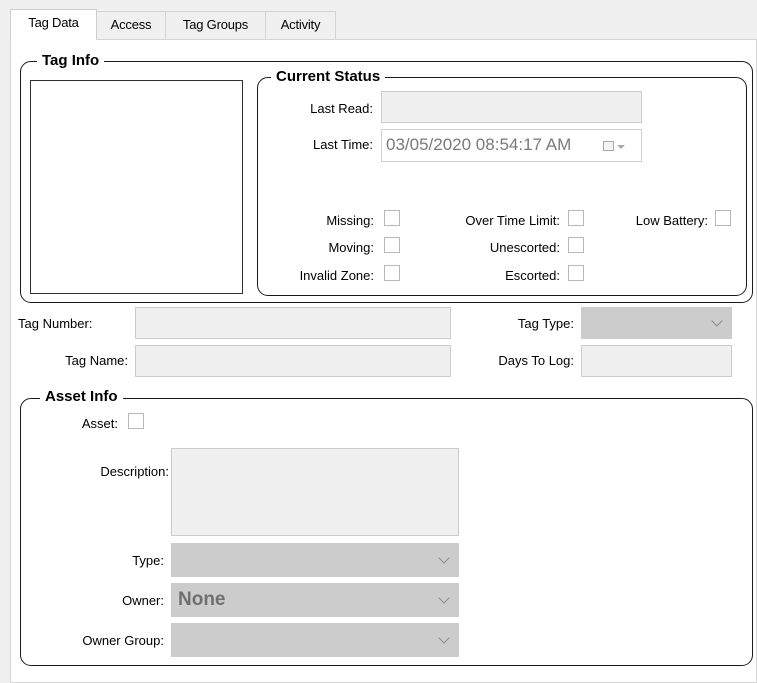  Describe the element at coordinates (392, 273) in the screenshot. I see `invalid-zone-checkbox` at that location.